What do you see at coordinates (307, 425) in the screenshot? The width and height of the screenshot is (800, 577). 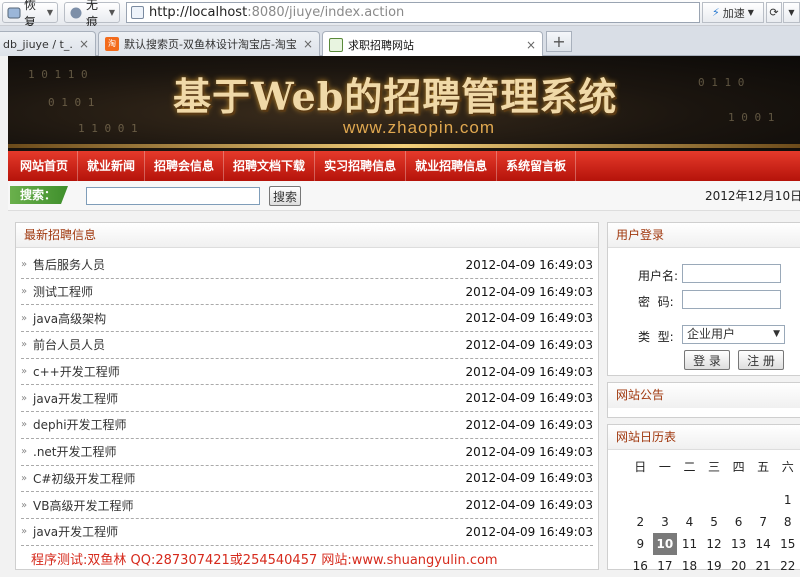 I see `list-item: » dephi开发工程师 2012-04-09 16:49:03` at bounding box center [307, 425].